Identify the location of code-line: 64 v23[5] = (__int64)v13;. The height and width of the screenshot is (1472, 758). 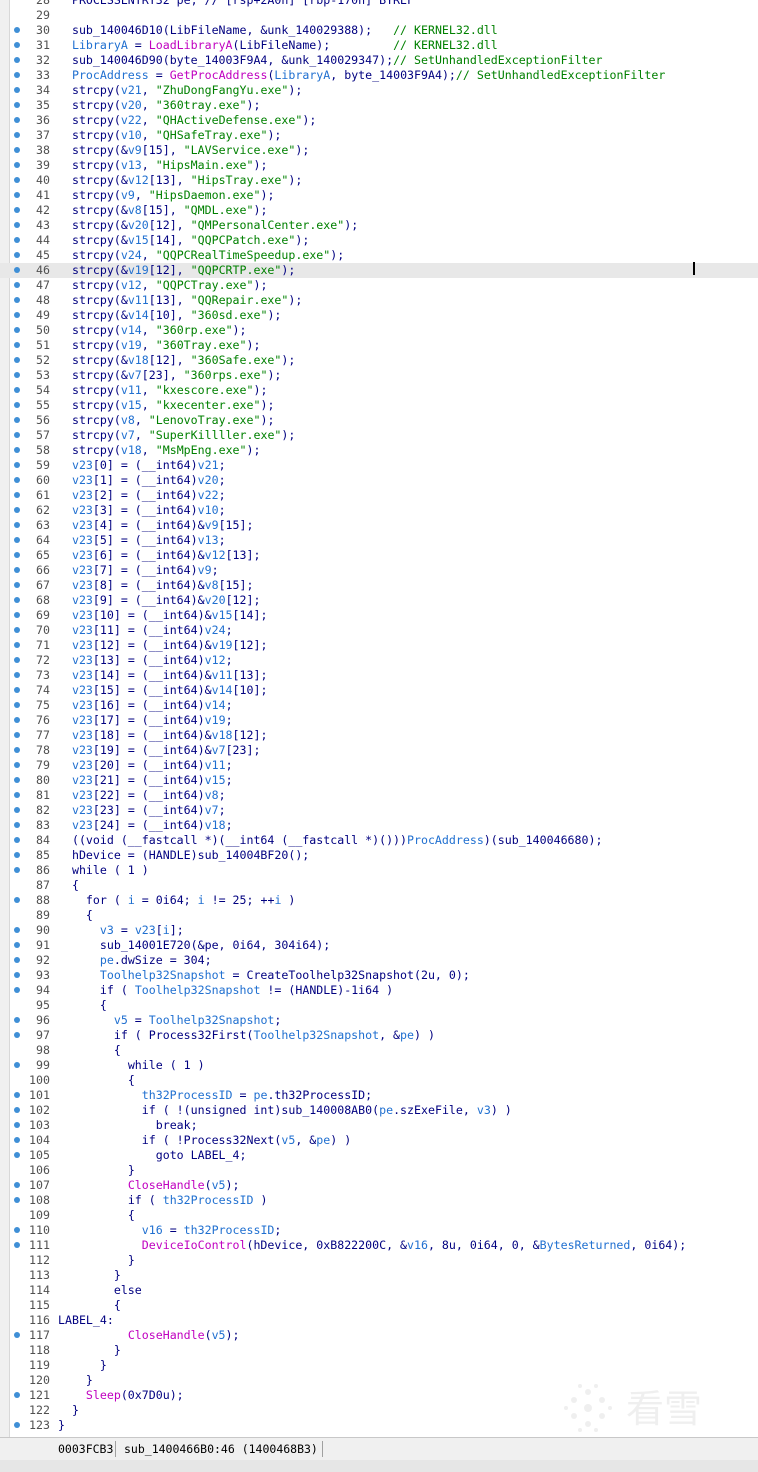
(379, 540).